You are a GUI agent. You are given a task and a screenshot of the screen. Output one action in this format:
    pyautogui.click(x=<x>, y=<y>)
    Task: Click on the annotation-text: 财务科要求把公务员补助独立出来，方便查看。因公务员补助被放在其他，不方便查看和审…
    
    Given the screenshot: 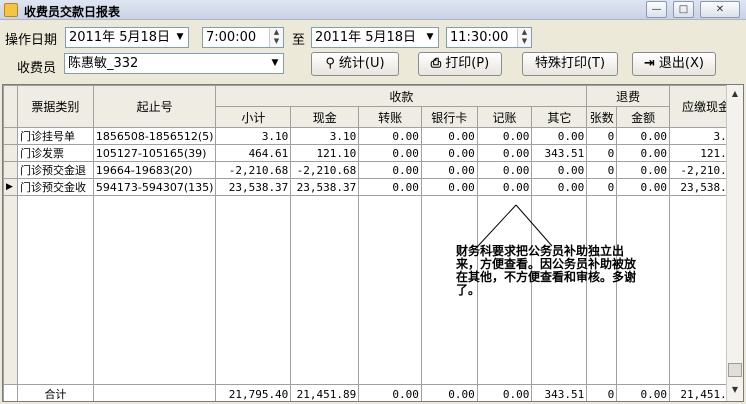 What is the action you would take?
    pyautogui.click(x=546, y=270)
    